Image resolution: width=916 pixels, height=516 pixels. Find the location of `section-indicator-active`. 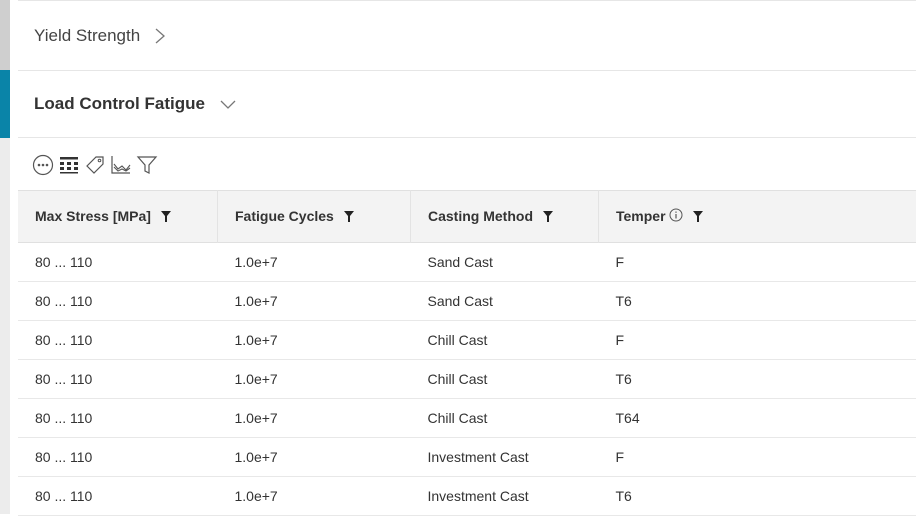

section-indicator-active is located at coordinates (5, 104).